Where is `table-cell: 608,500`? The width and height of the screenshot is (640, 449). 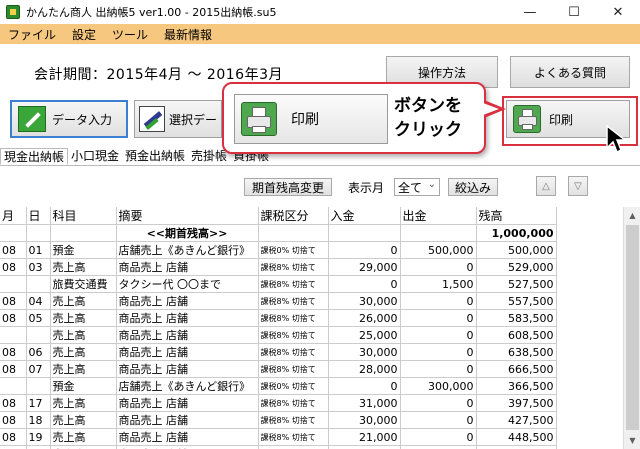
table-cell: 608,500 is located at coordinates (516, 335).